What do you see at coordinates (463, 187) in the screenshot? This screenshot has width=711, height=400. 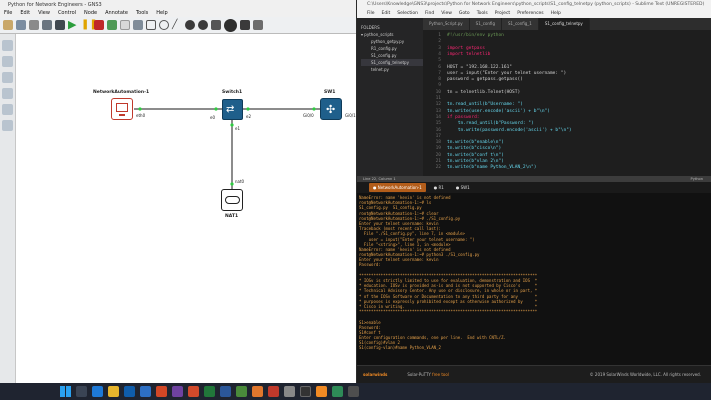 I see `terminal-tab: ● SW1` at bounding box center [463, 187].